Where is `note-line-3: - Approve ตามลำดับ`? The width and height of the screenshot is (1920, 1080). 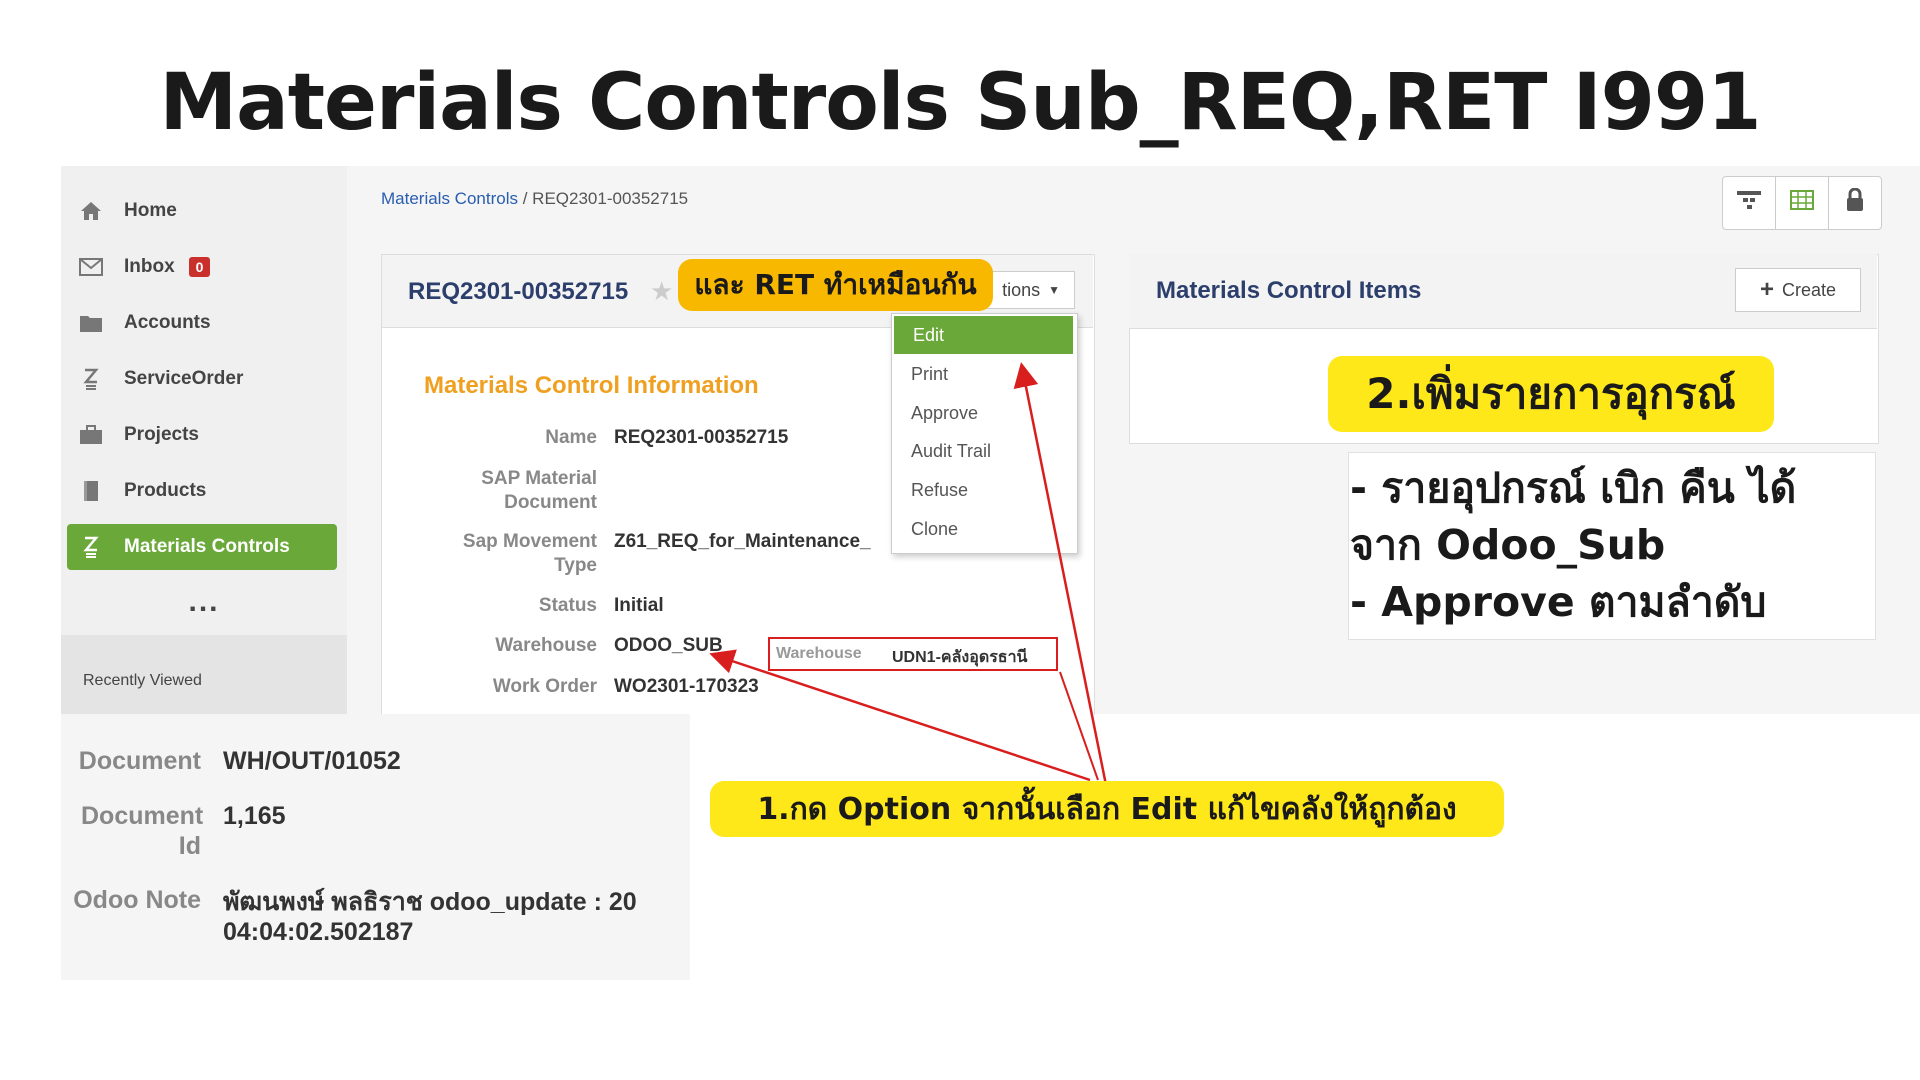
note-line-3: - Approve ตามลำดับ is located at coordinates (1558, 602).